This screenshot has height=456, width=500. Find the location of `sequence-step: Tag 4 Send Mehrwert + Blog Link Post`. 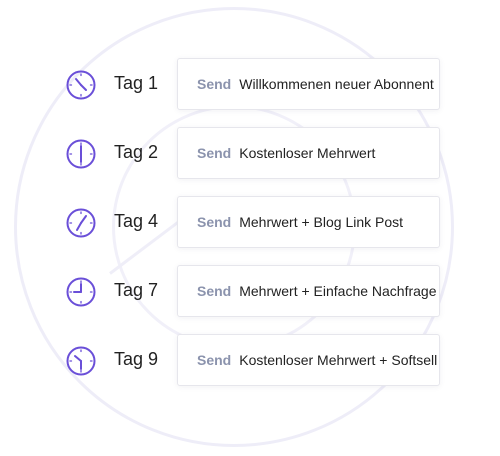

sequence-step: Tag 4 Send Mehrwert + Blog Link Post is located at coordinates (250, 223).